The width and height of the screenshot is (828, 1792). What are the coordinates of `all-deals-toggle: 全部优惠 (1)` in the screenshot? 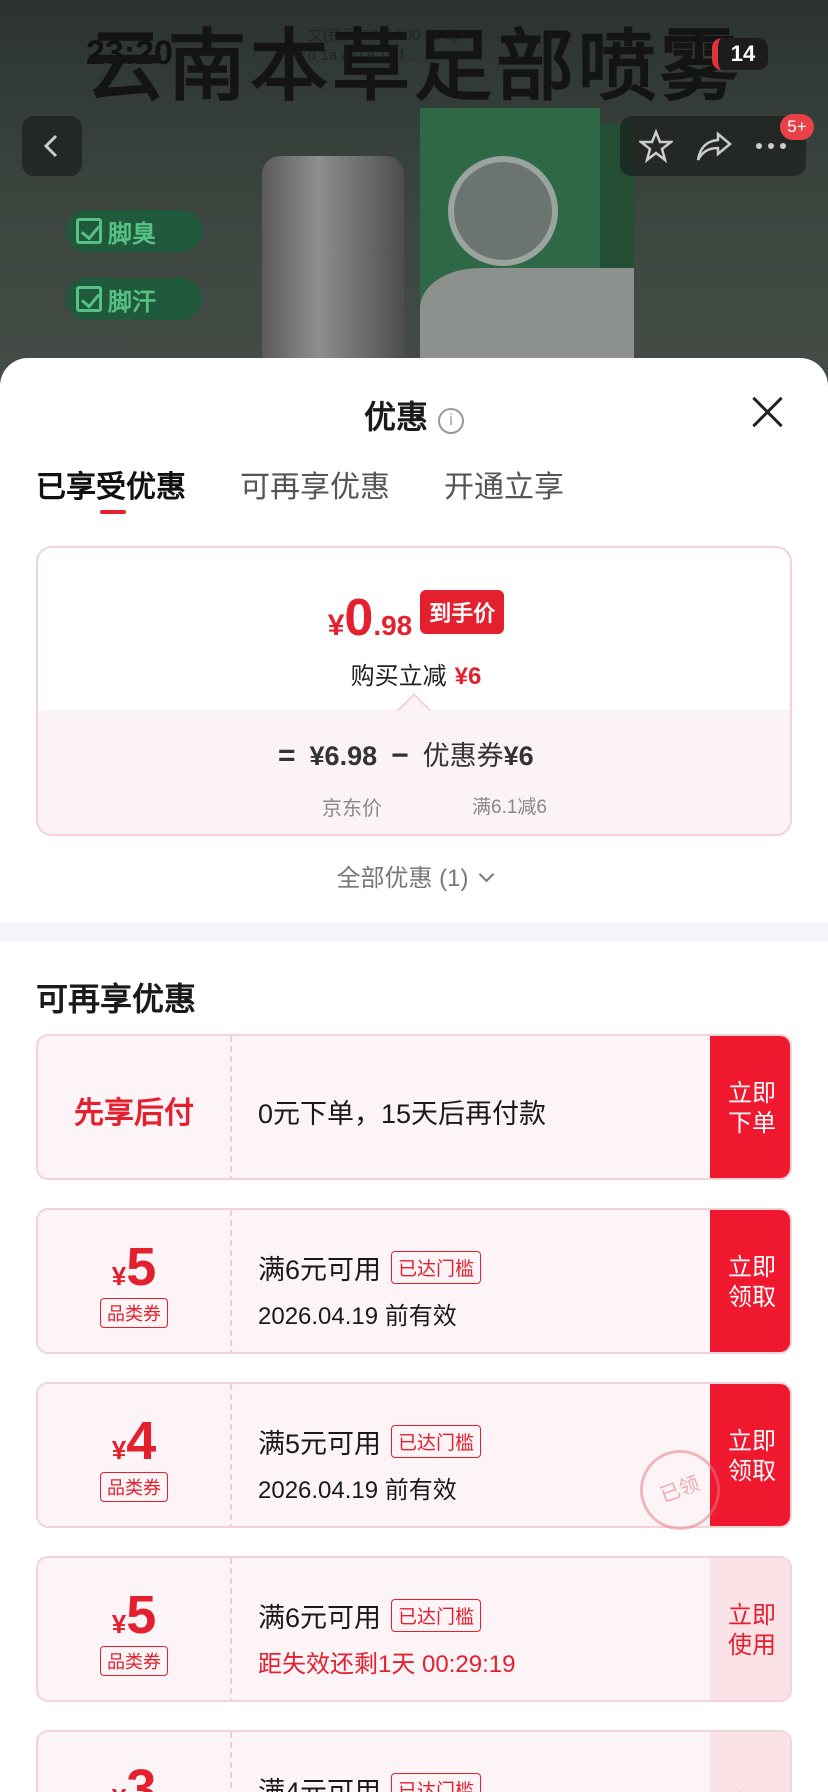 It's located at (414, 875).